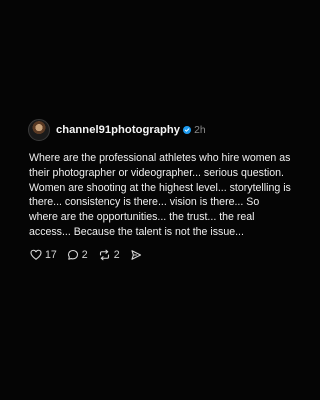  Describe the element at coordinates (39, 130) in the screenshot. I see `avatar` at that location.